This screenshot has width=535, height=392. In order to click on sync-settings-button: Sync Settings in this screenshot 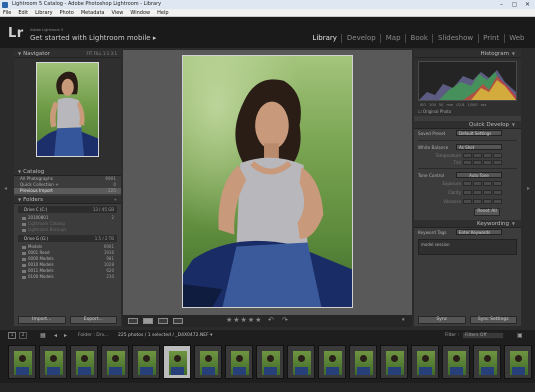, I will do `click(493, 320)`.